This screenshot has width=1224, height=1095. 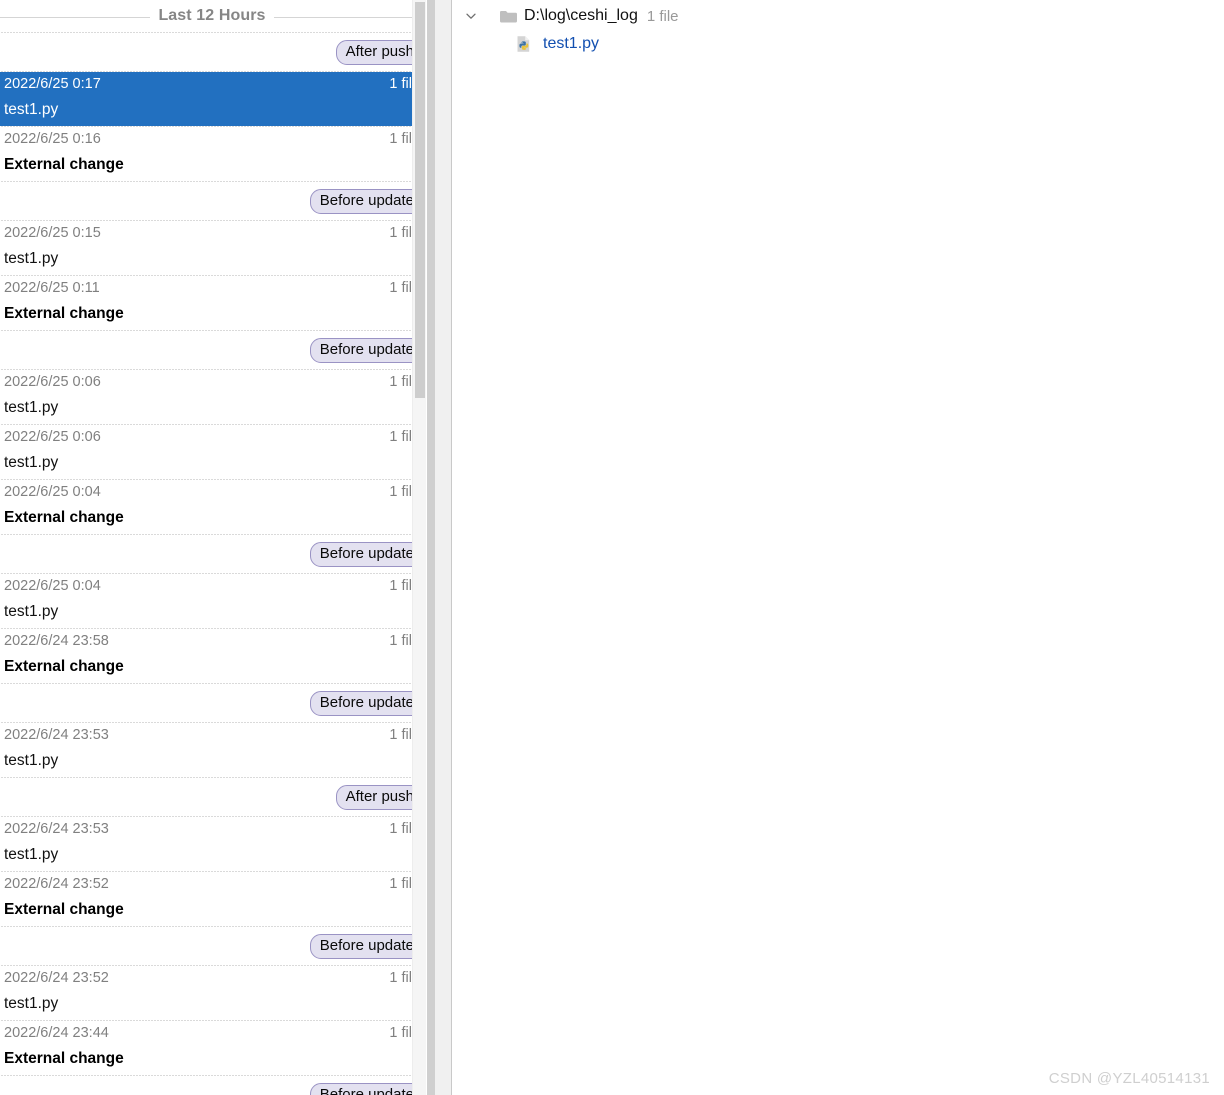 What do you see at coordinates (439, 547) in the screenshot?
I see `panel-splitter` at bounding box center [439, 547].